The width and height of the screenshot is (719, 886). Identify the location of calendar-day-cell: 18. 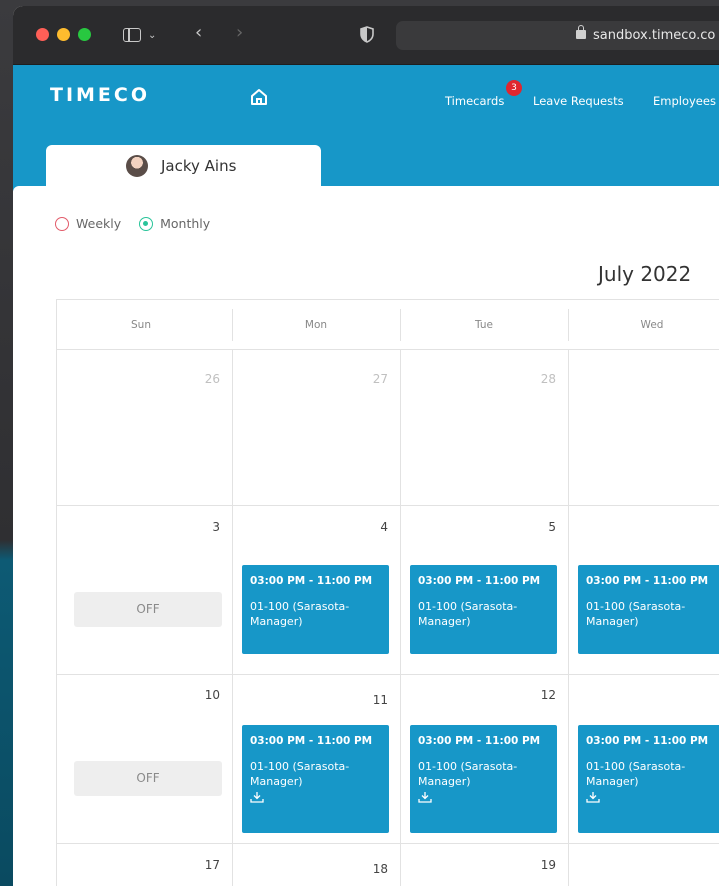
(317, 865).